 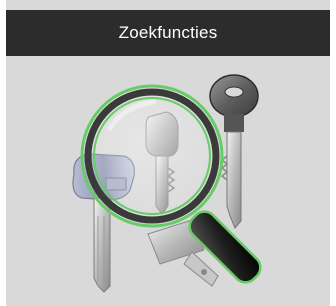 I want to click on panel-header: Zoekfuncties, so click(x=168, y=33).